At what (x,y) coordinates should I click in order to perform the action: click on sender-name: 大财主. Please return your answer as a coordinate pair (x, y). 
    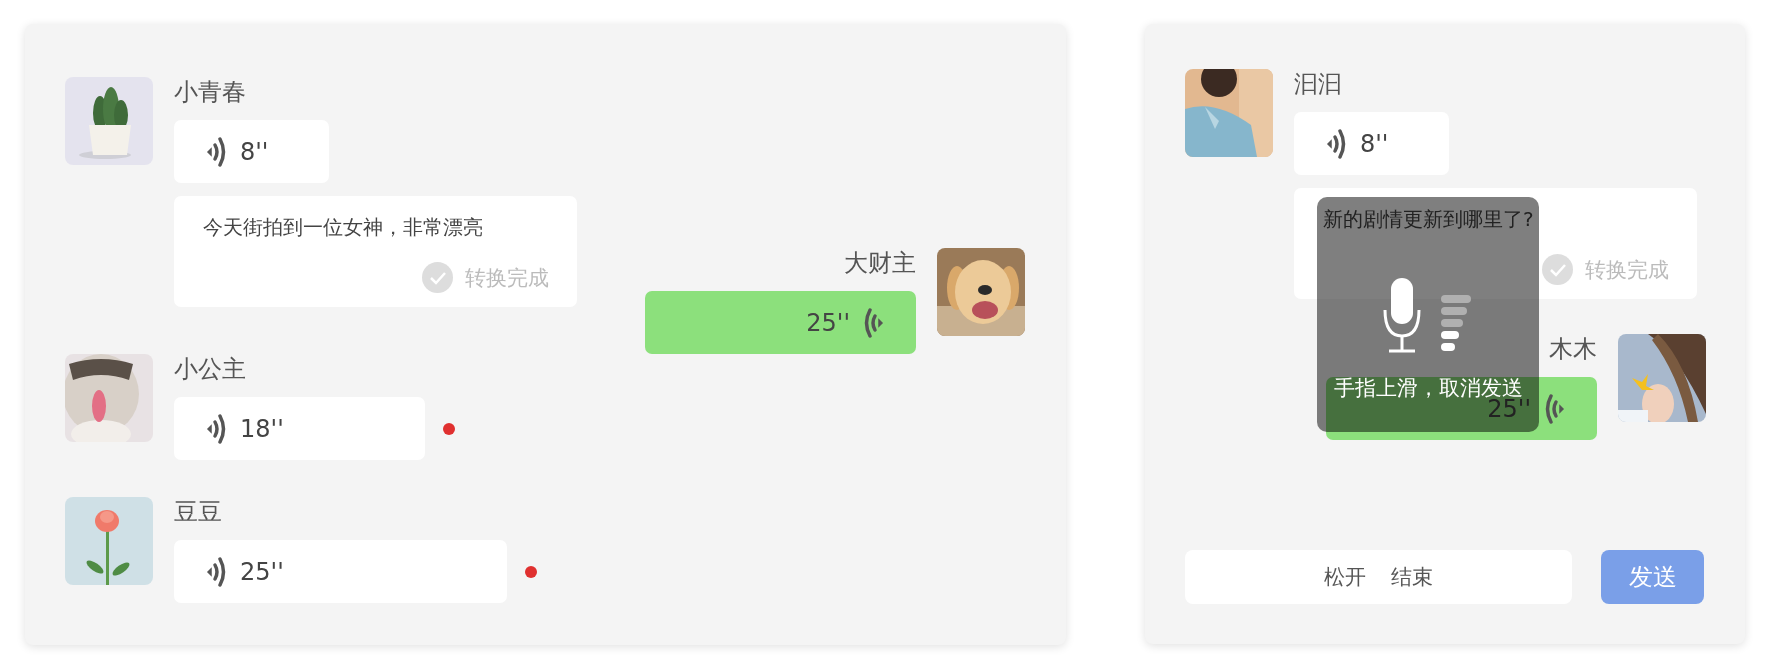
    Looking at the image, I should click on (880, 263).